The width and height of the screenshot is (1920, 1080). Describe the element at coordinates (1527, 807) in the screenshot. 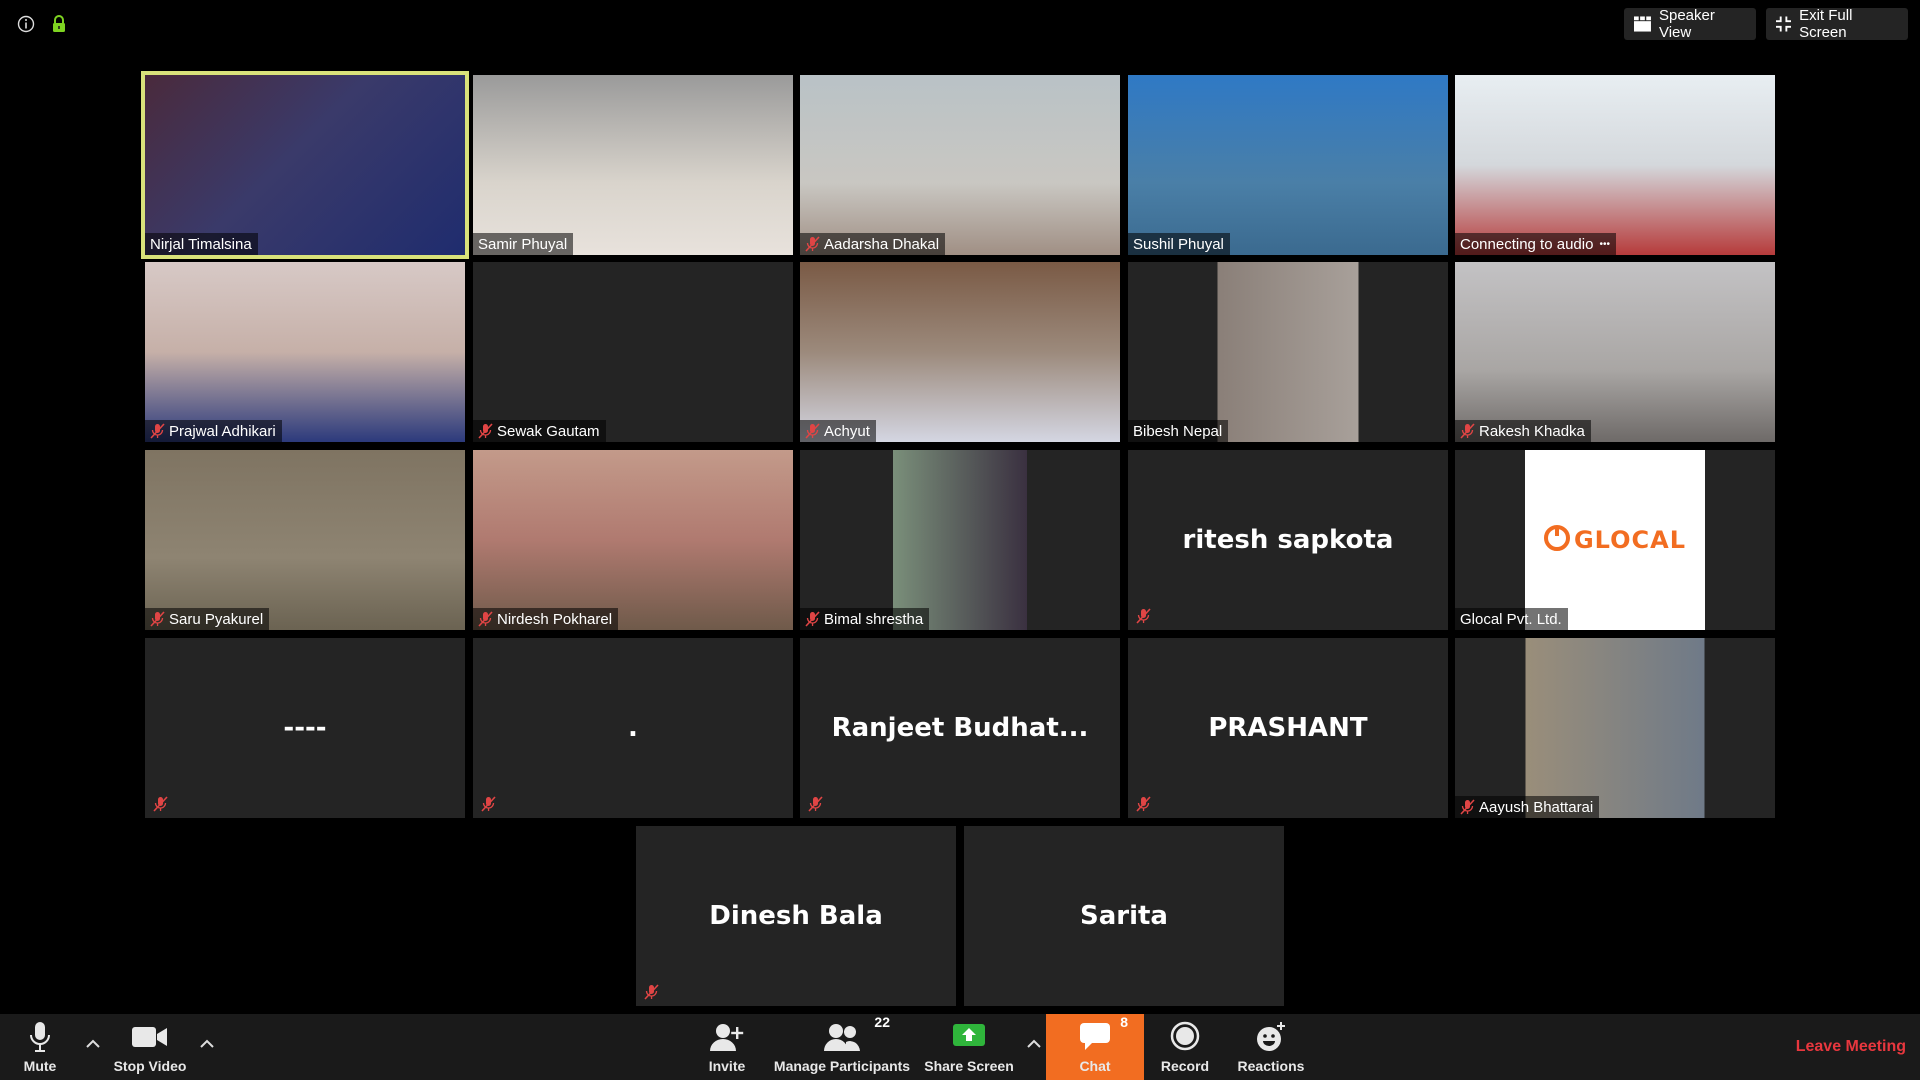

I see `participant-name-tag: Aayush Bhattarai` at that location.